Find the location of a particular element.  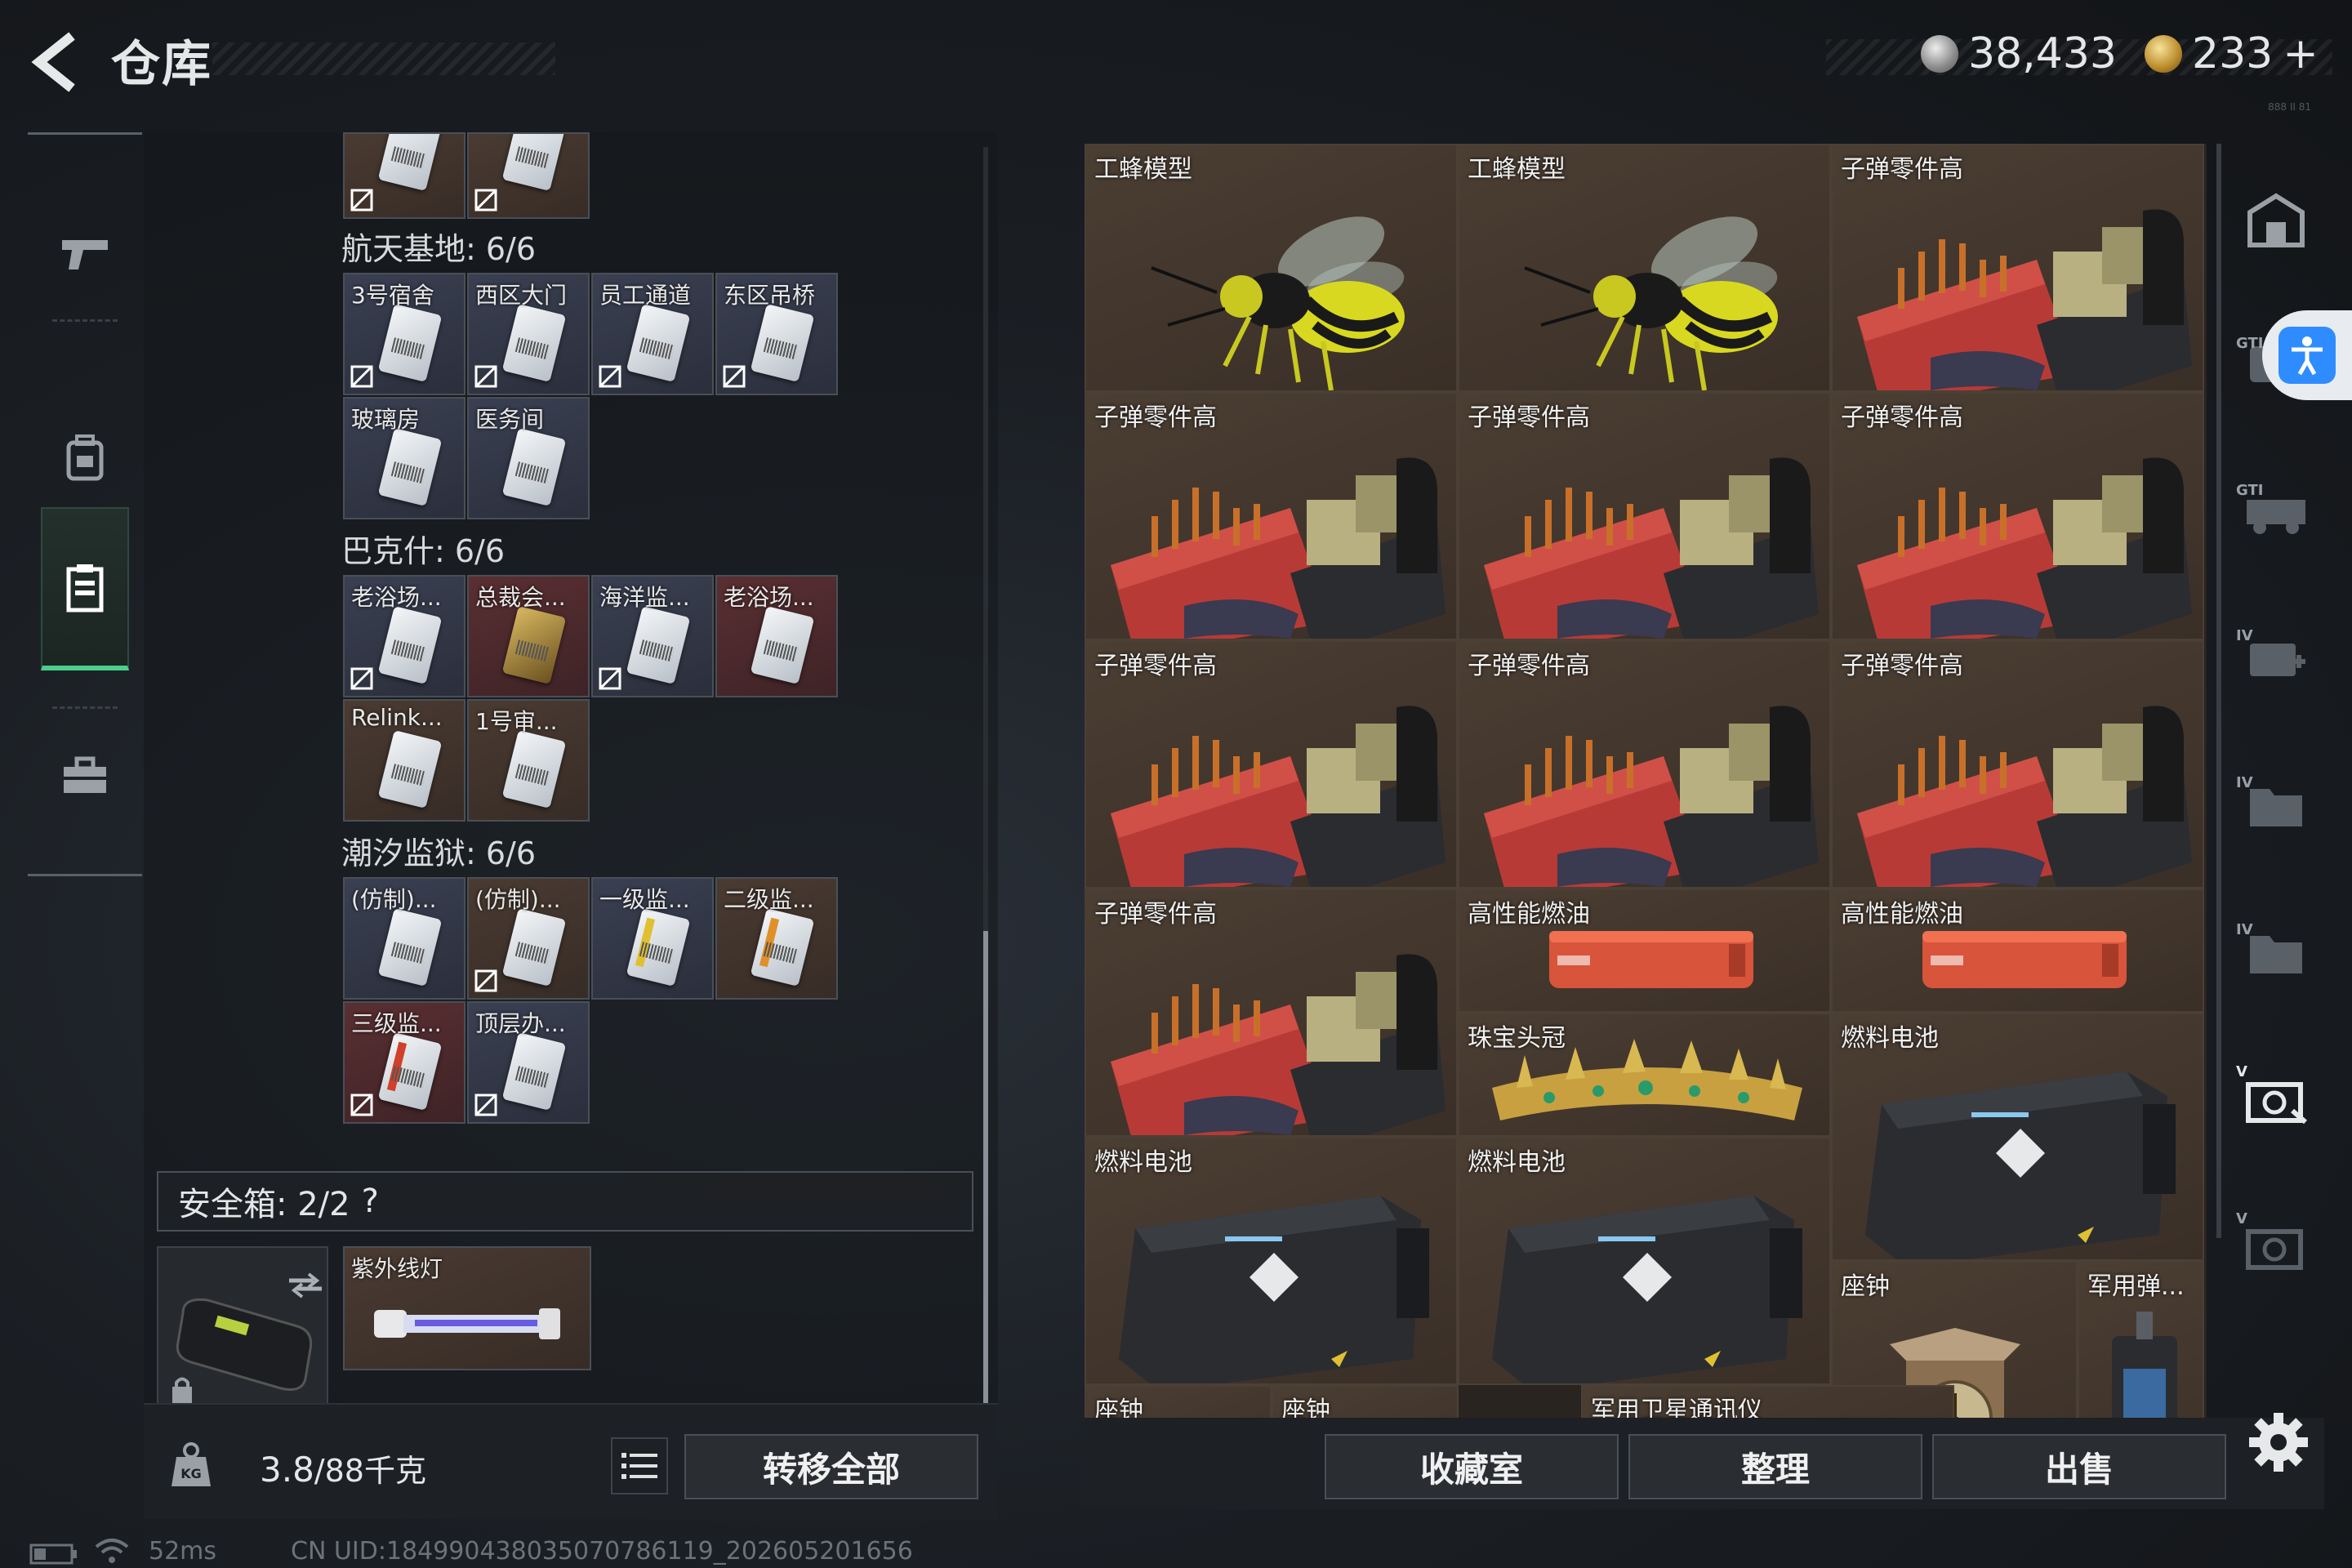

ping-text: 52ms is located at coordinates (183, 1551).